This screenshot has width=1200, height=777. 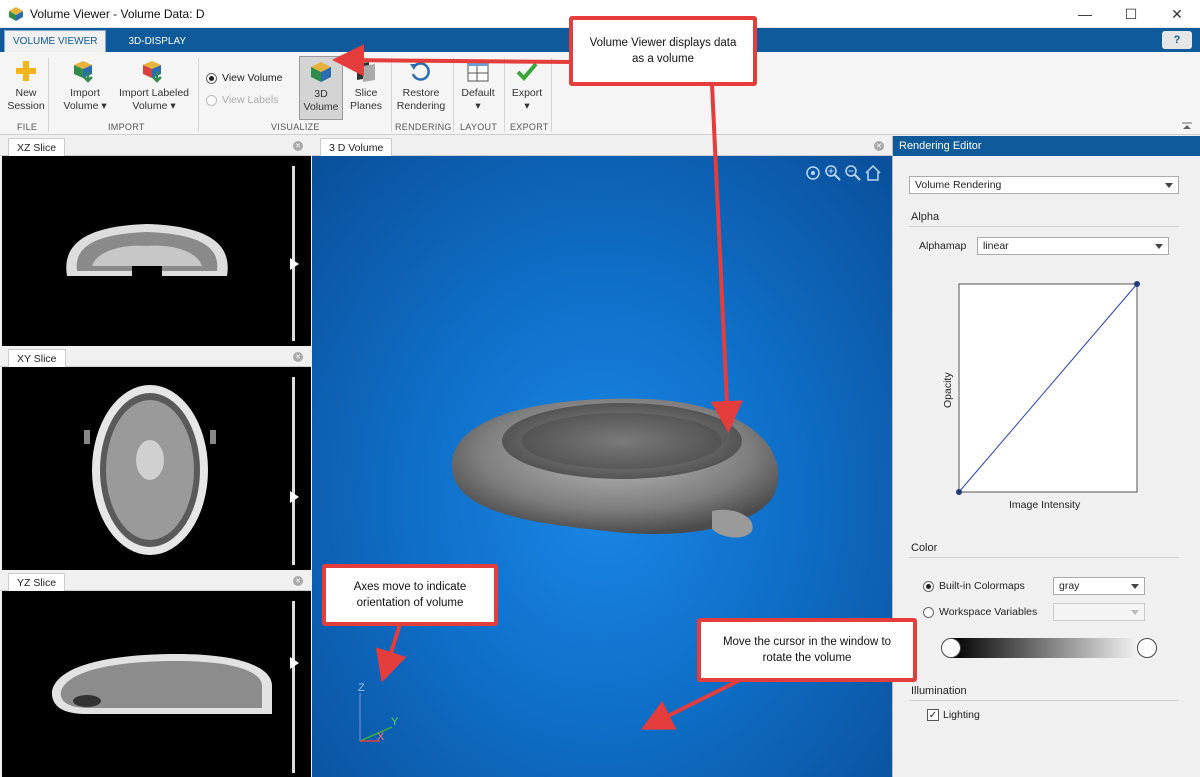 I want to click on callout-volume-display: Volume Viewer displays data as a volume, so click(x=663, y=51).